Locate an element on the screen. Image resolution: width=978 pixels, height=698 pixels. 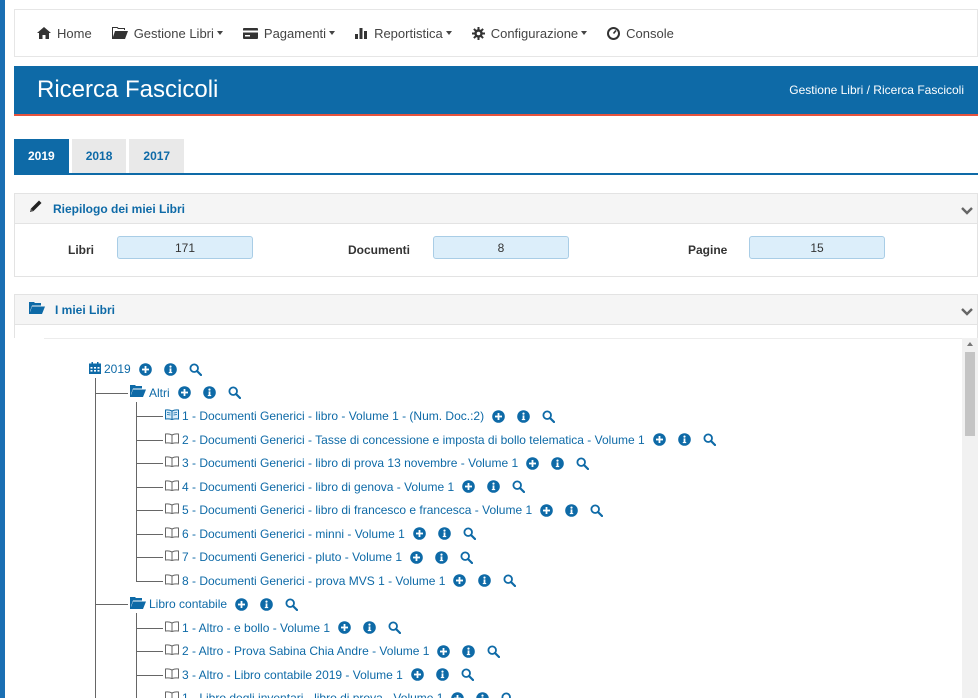
tab-2019: 2019 is located at coordinates (41, 156).